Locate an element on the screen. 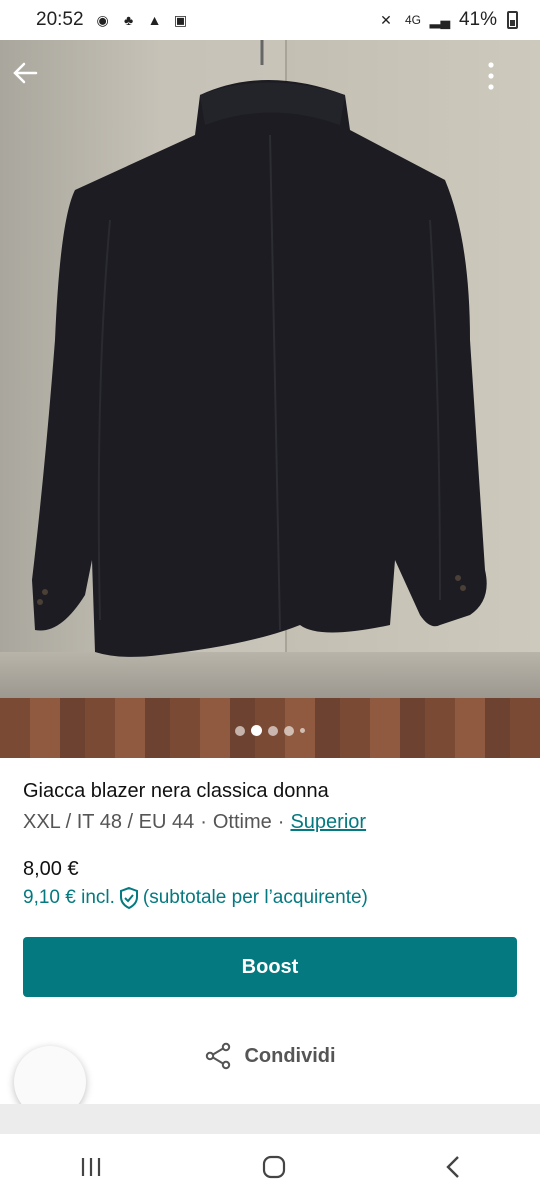 The height and width of the screenshot is (1200, 540). app-notification-icon: ◉ is located at coordinates (102, 19).